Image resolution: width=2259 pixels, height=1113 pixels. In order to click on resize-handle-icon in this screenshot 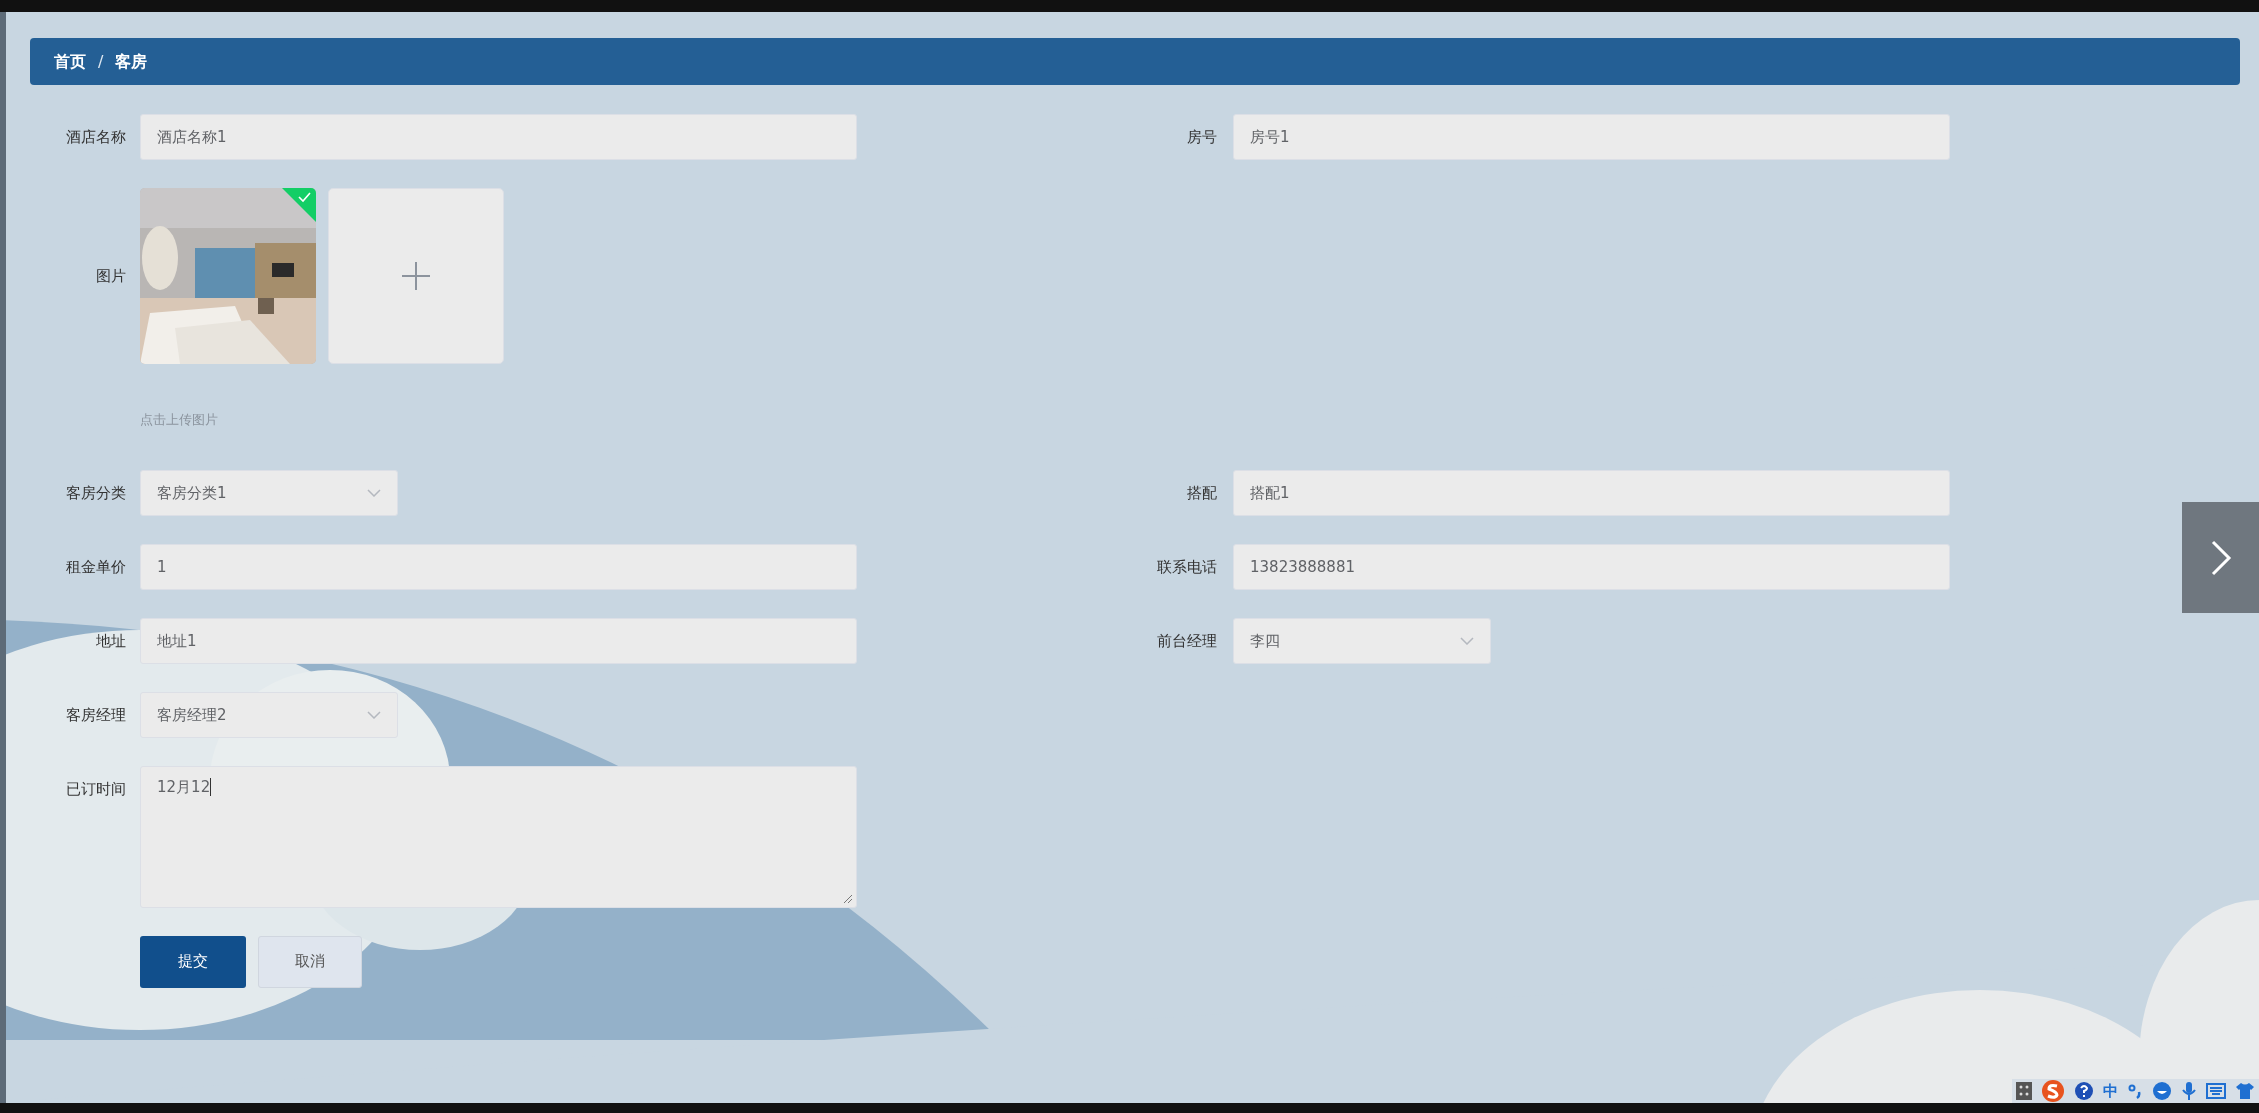, I will do `click(848, 898)`.